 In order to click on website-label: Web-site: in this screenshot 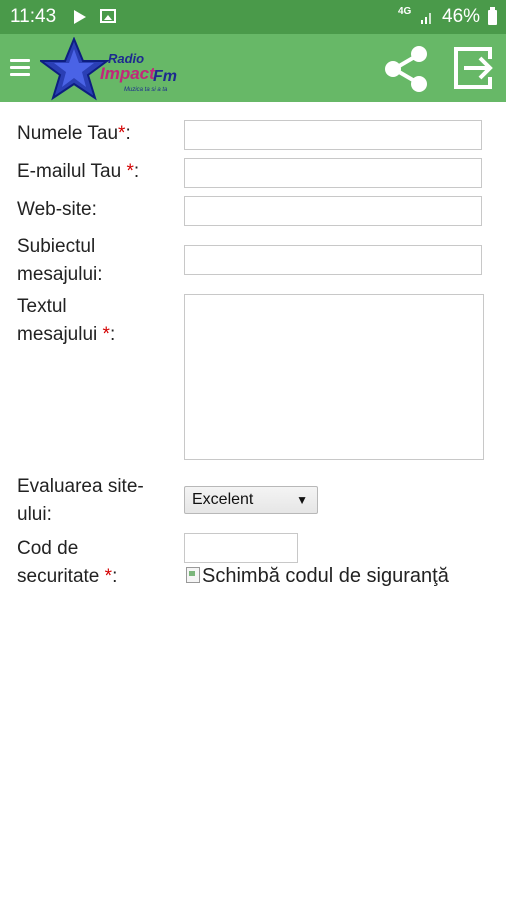, I will do `click(57, 209)`.